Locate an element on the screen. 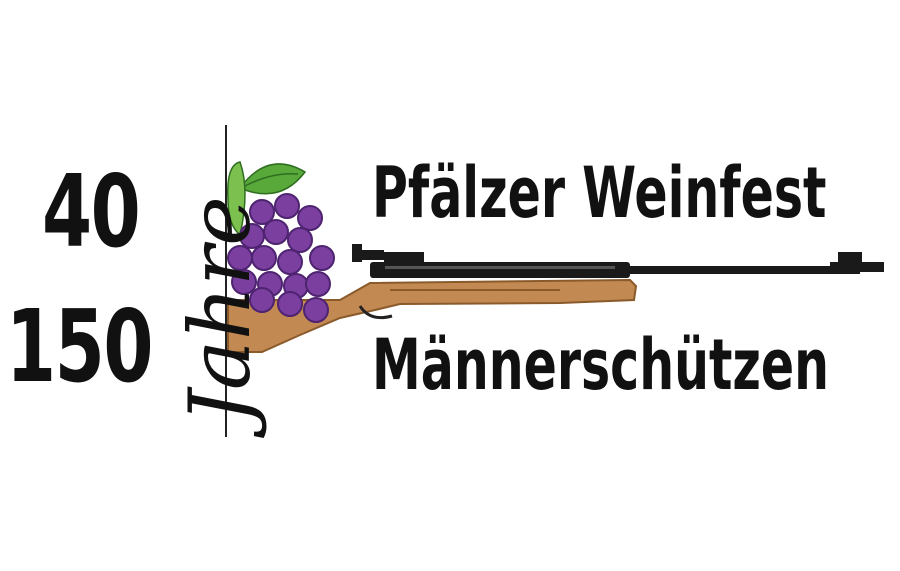  title-line-2: Männerschützen is located at coordinates (601, 365).